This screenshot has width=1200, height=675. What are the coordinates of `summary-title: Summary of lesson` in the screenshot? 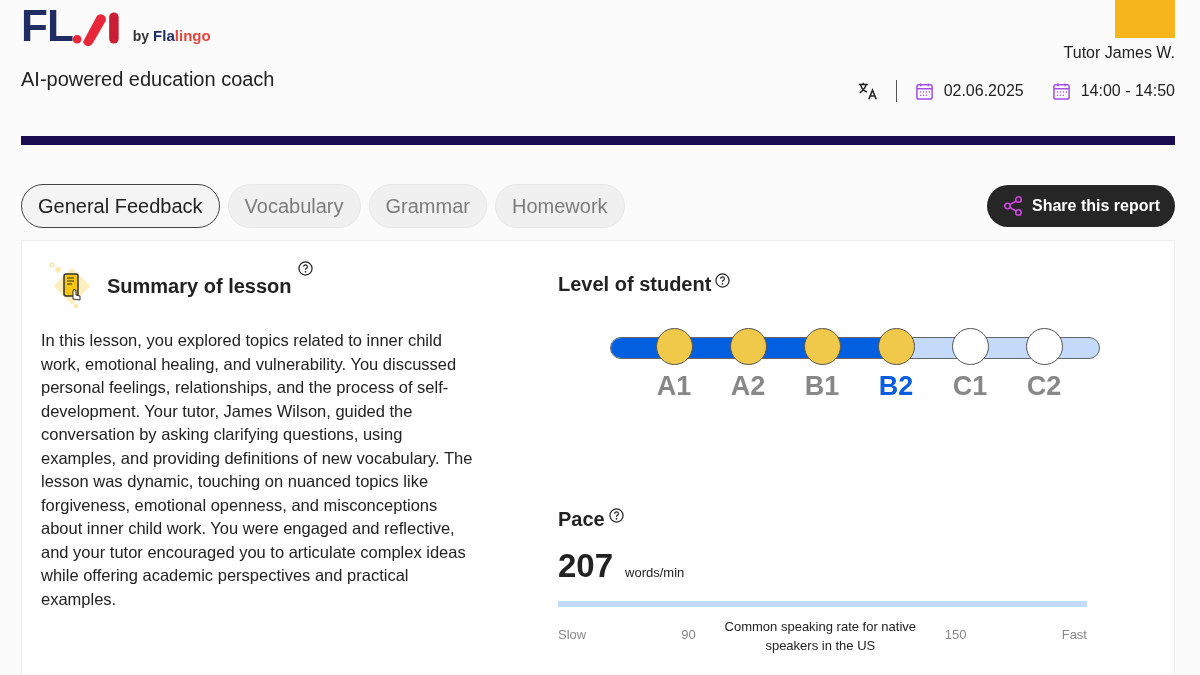 It's located at (199, 286).